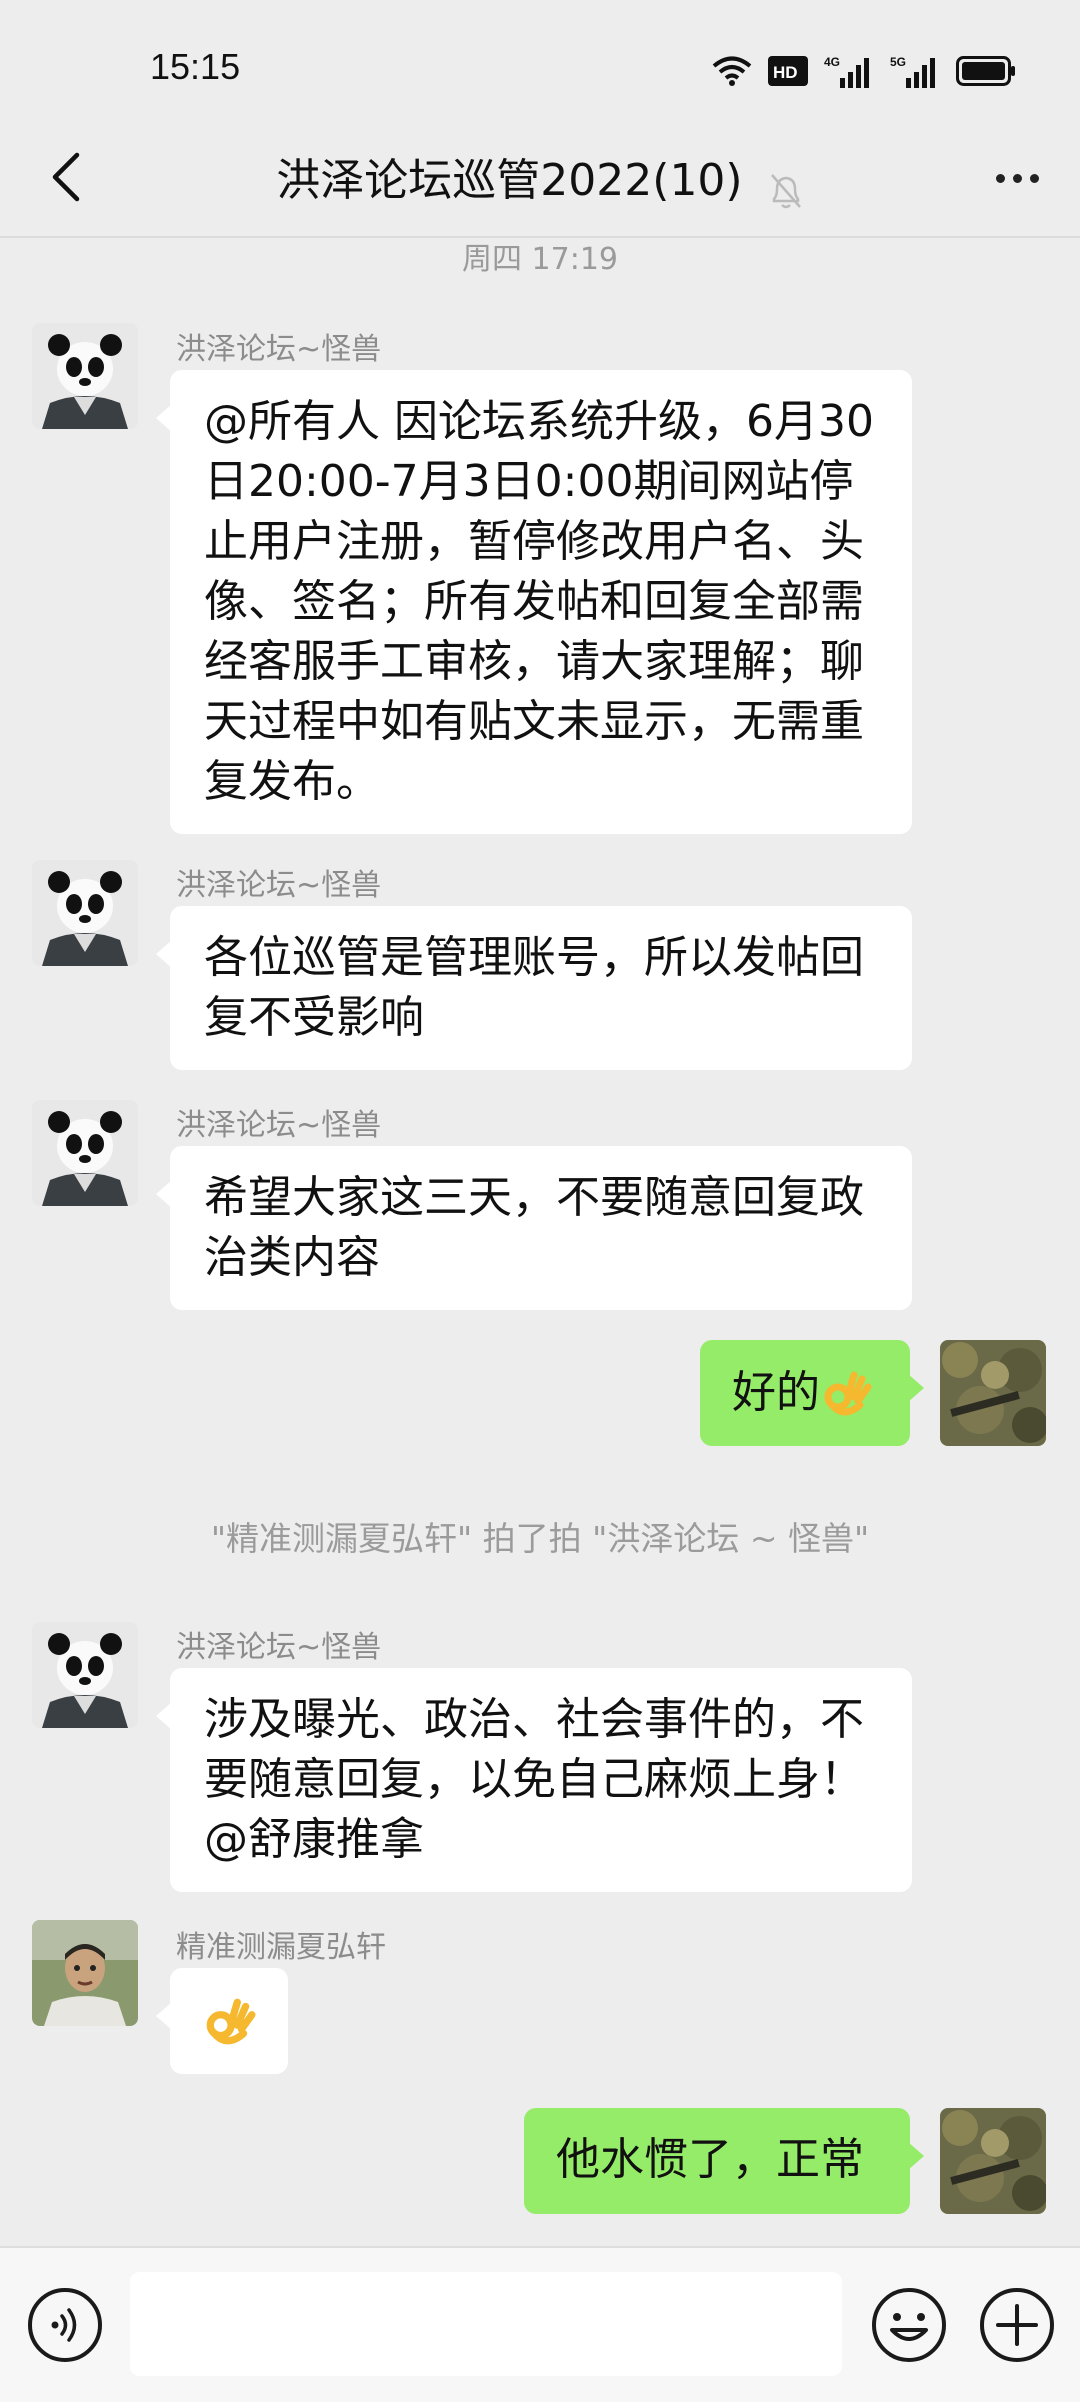  I want to click on emoji-button, so click(909, 2325).